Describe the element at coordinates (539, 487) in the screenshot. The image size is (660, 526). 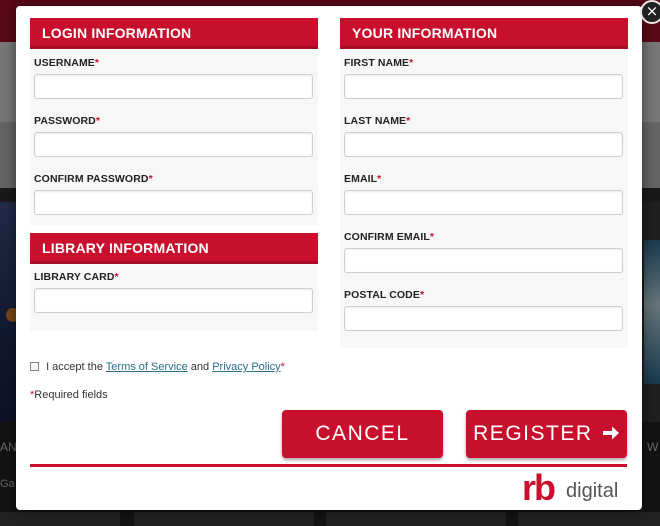
I see `logo-rb: rb` at that location.